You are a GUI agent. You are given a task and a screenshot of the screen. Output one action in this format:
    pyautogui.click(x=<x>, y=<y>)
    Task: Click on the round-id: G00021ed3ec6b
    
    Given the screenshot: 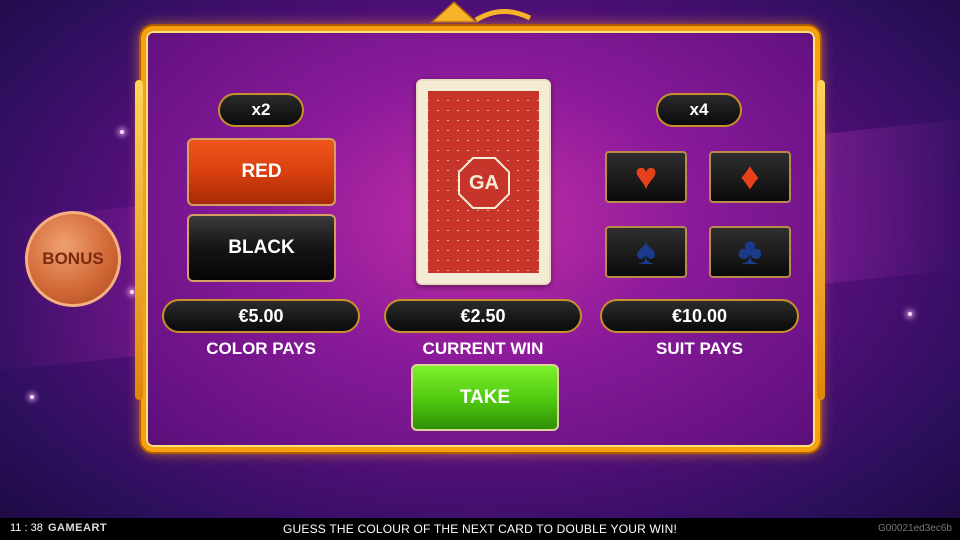 What is the action you would take?
    pyautogui.click(x=915, y=528)
    